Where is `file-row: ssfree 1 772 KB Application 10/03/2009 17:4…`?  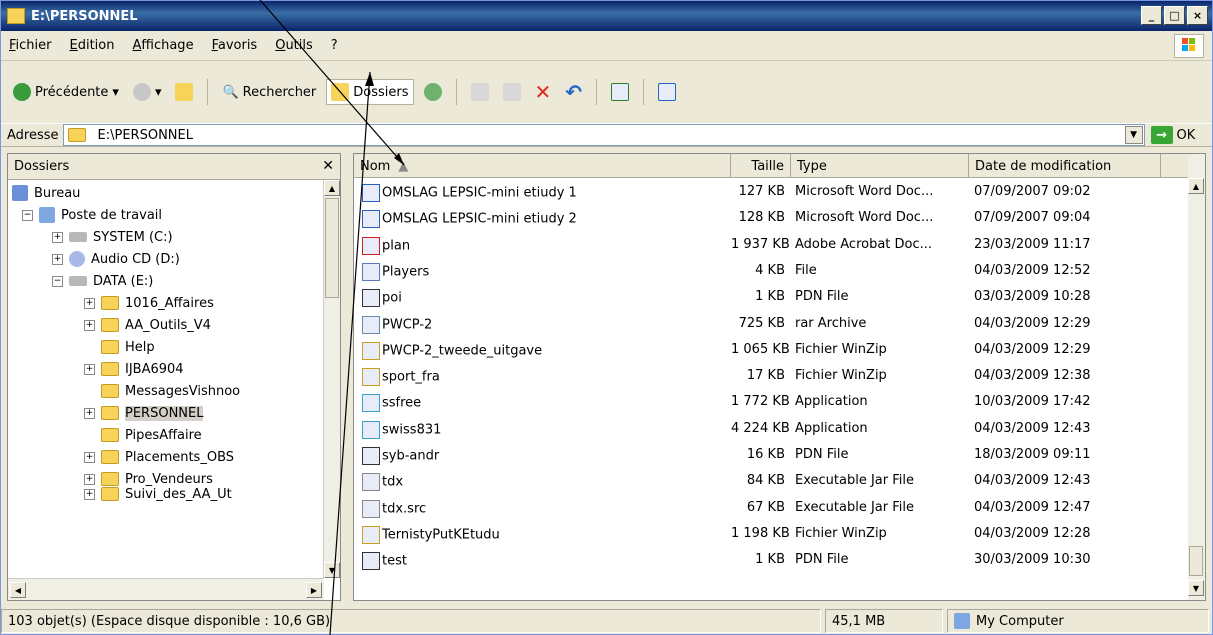
file-row: ssfree 1 772 KB Application 10/03/2009 17:4… is located at coordinates (771, 403).